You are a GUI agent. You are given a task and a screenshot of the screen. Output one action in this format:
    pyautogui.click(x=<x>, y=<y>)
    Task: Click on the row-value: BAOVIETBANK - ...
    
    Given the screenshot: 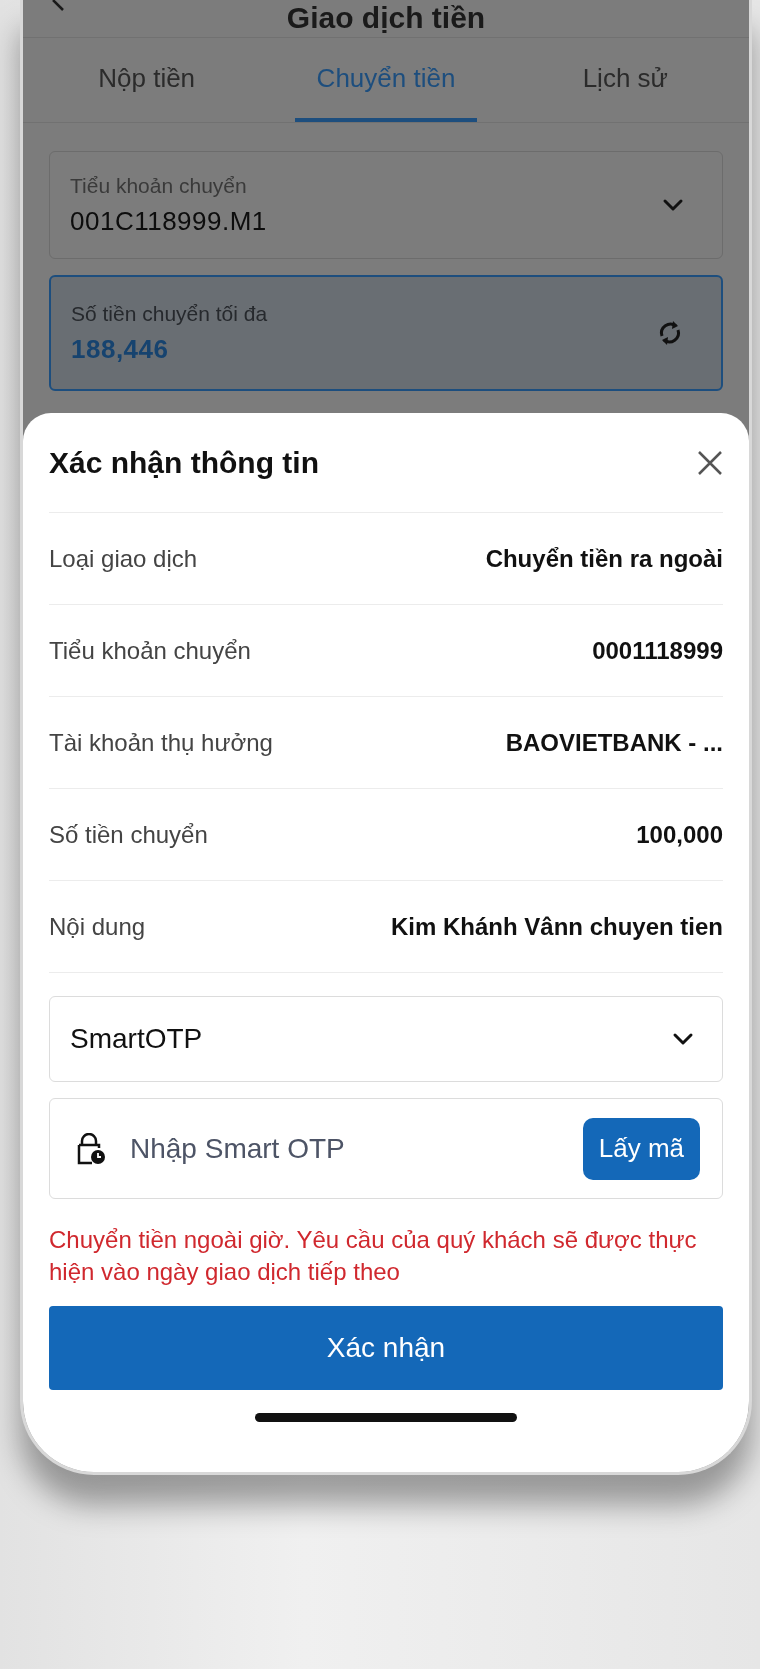 What is the action you would take?
    pyautogui.click(x=614, y=742)
    